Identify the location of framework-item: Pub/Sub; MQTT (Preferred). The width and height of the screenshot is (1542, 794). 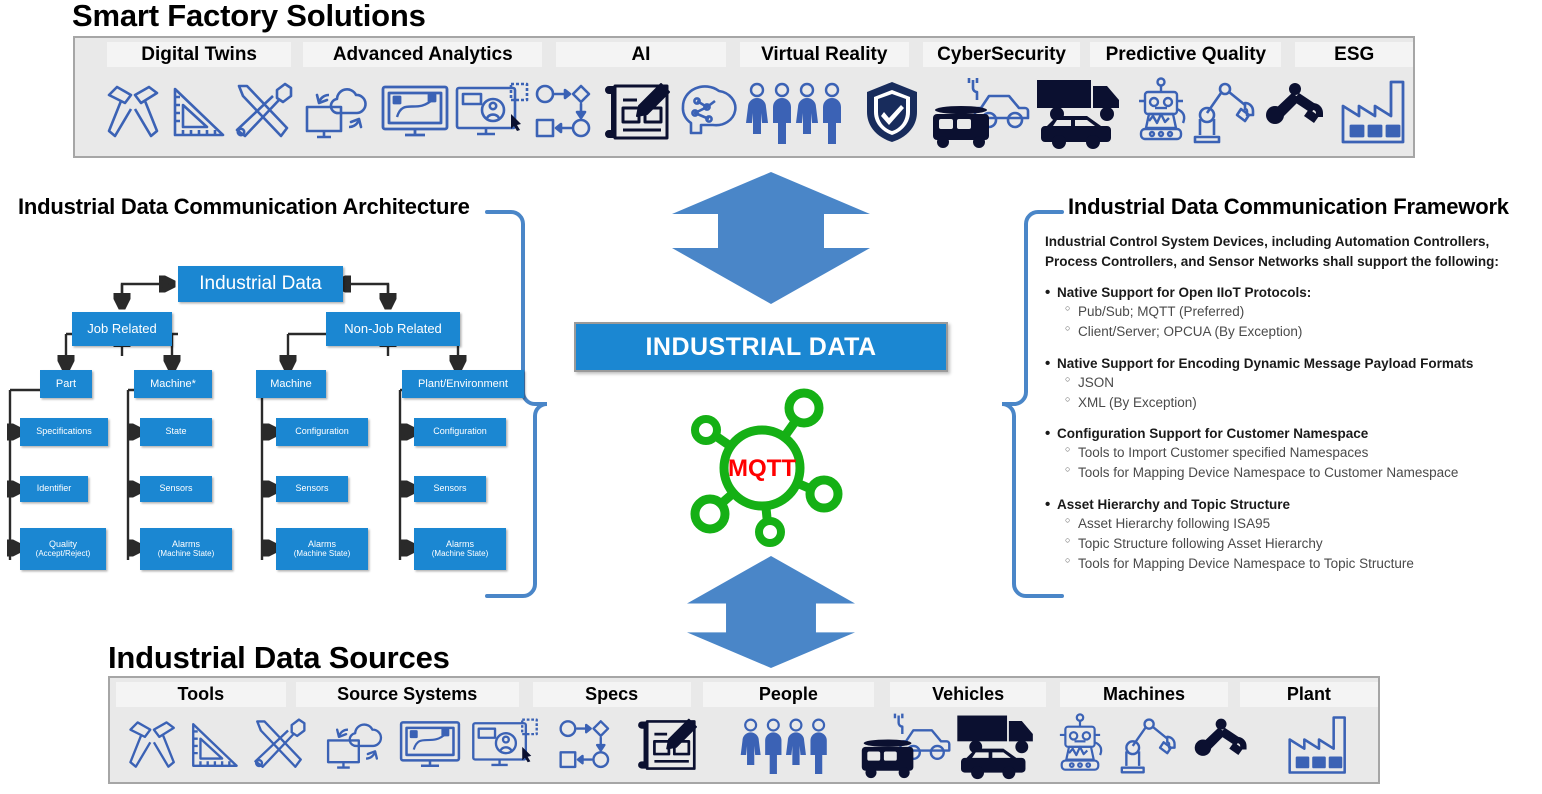
(1290, 312).